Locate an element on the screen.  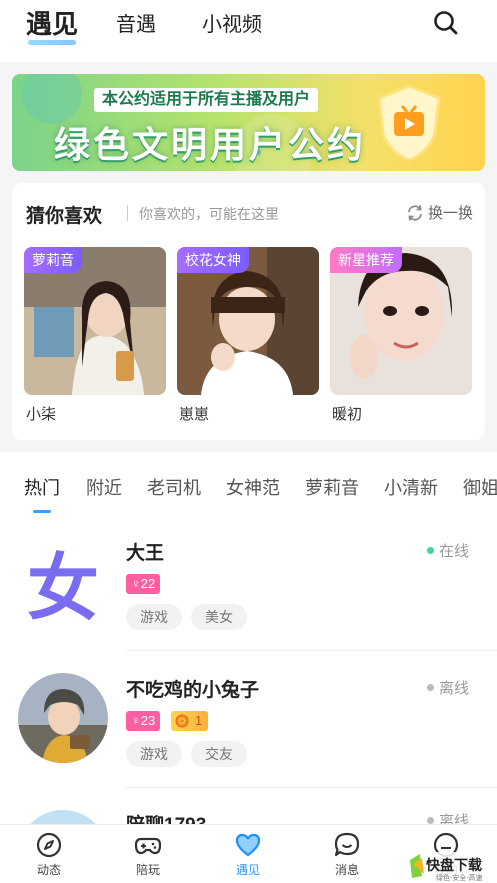
user-name: 陪聊1793 is located at coordinates (166, 817).